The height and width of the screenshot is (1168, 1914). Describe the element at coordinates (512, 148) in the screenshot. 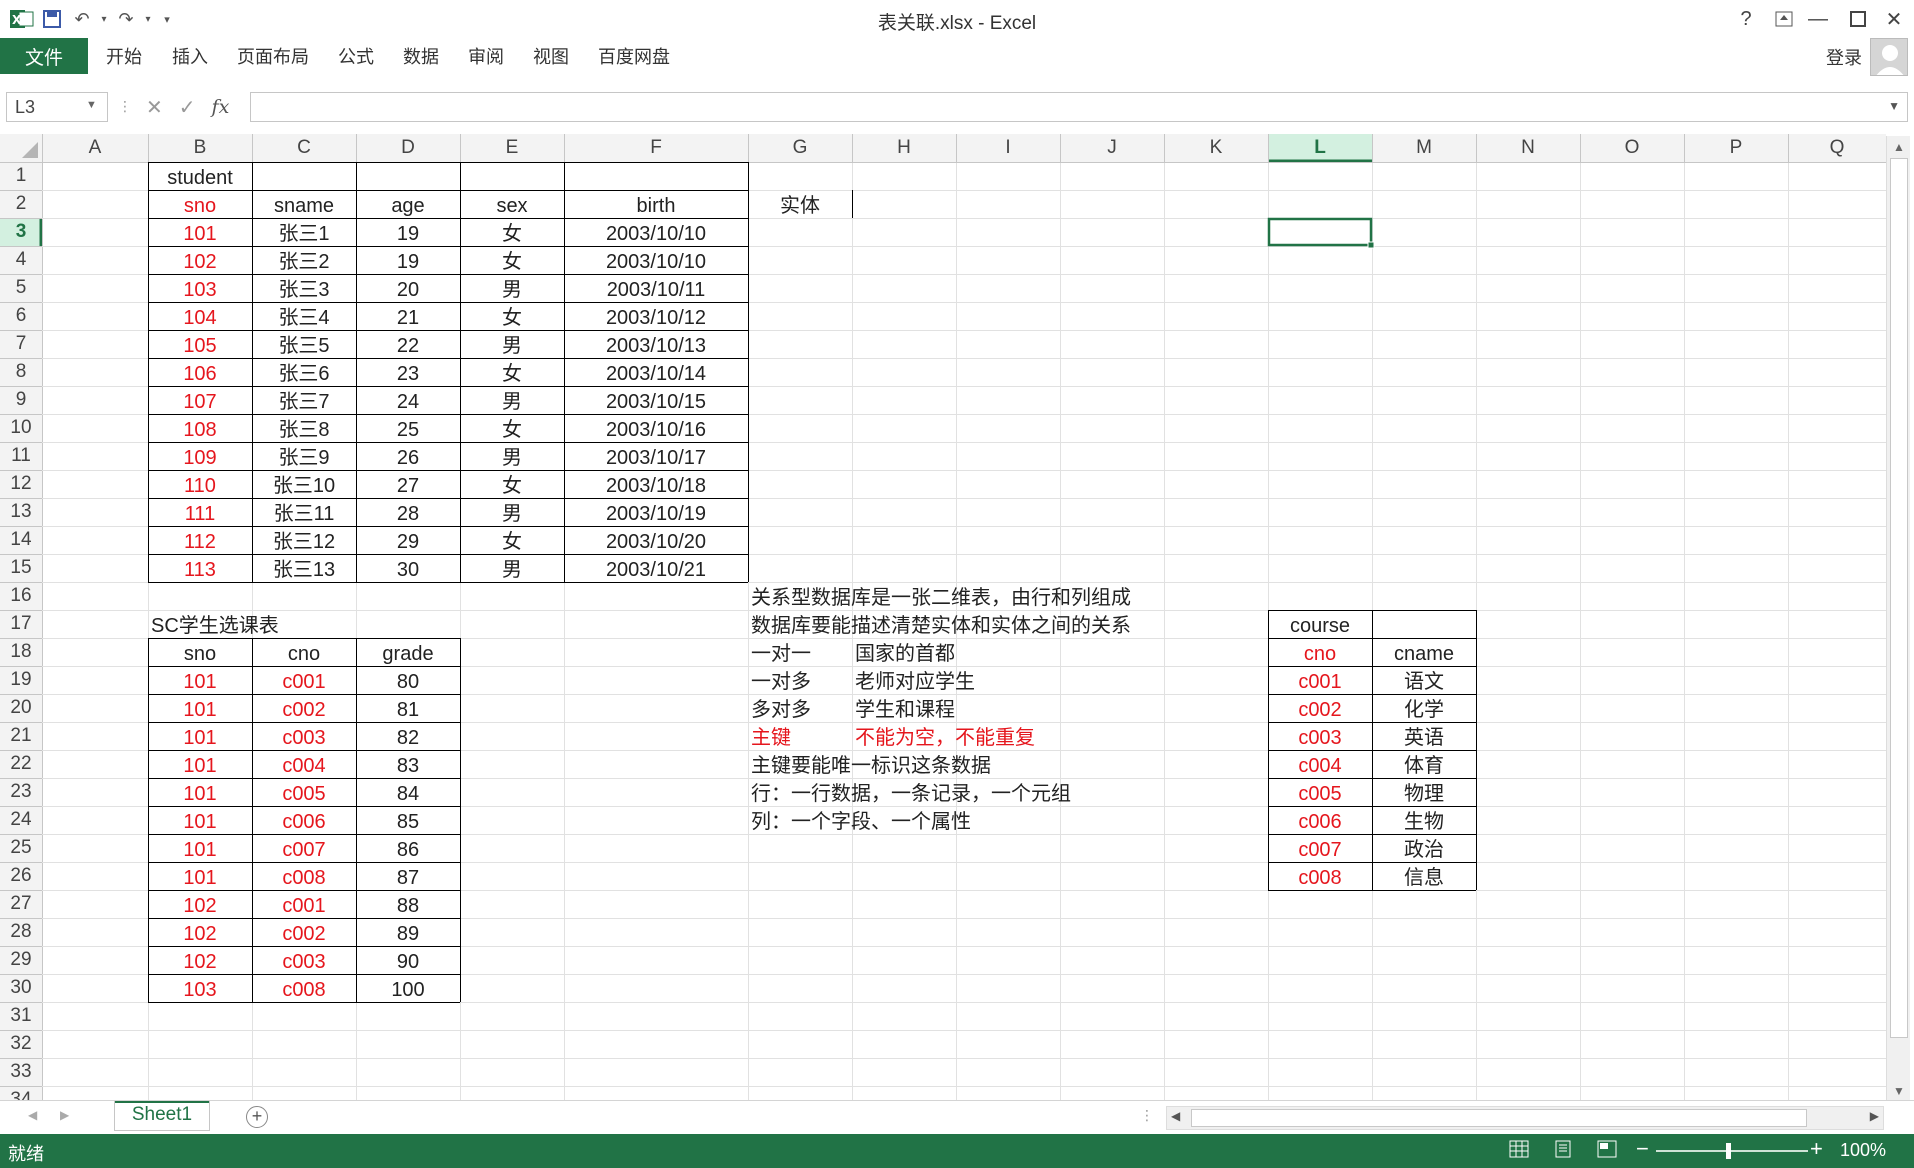

I see `column-header-E: E` at that location.